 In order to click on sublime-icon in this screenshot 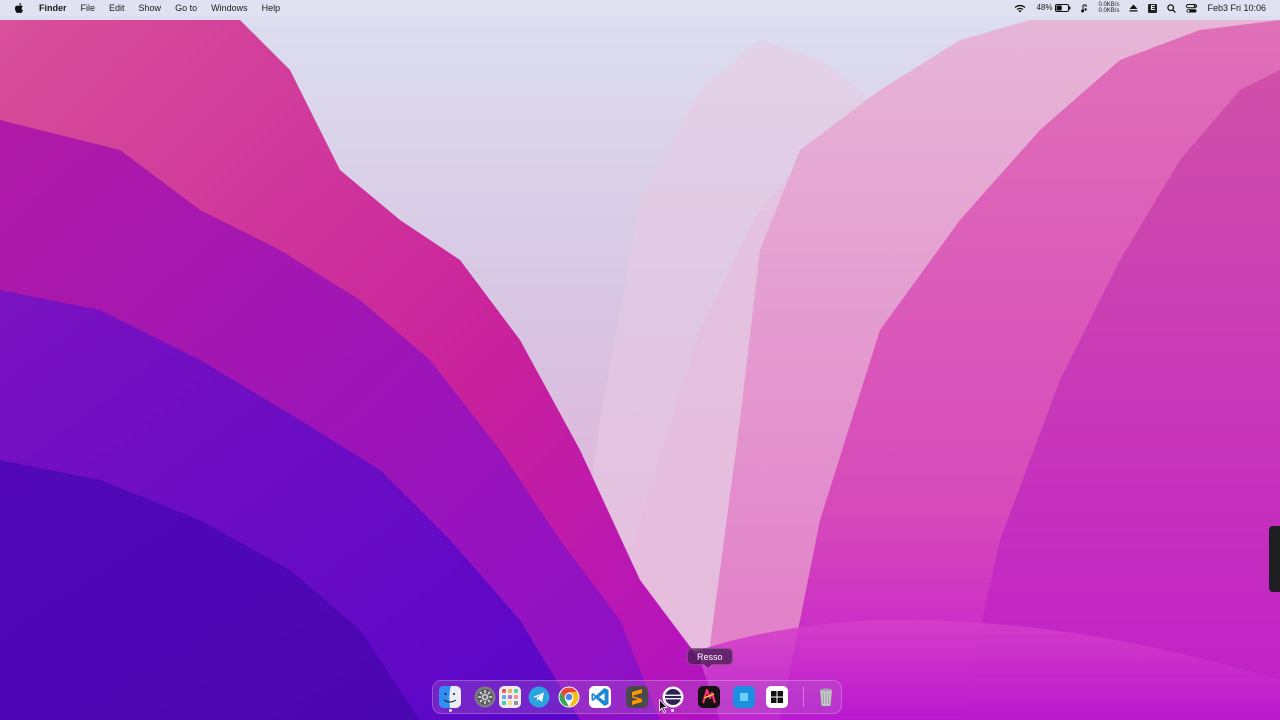, I will do `click(637, 697)`.